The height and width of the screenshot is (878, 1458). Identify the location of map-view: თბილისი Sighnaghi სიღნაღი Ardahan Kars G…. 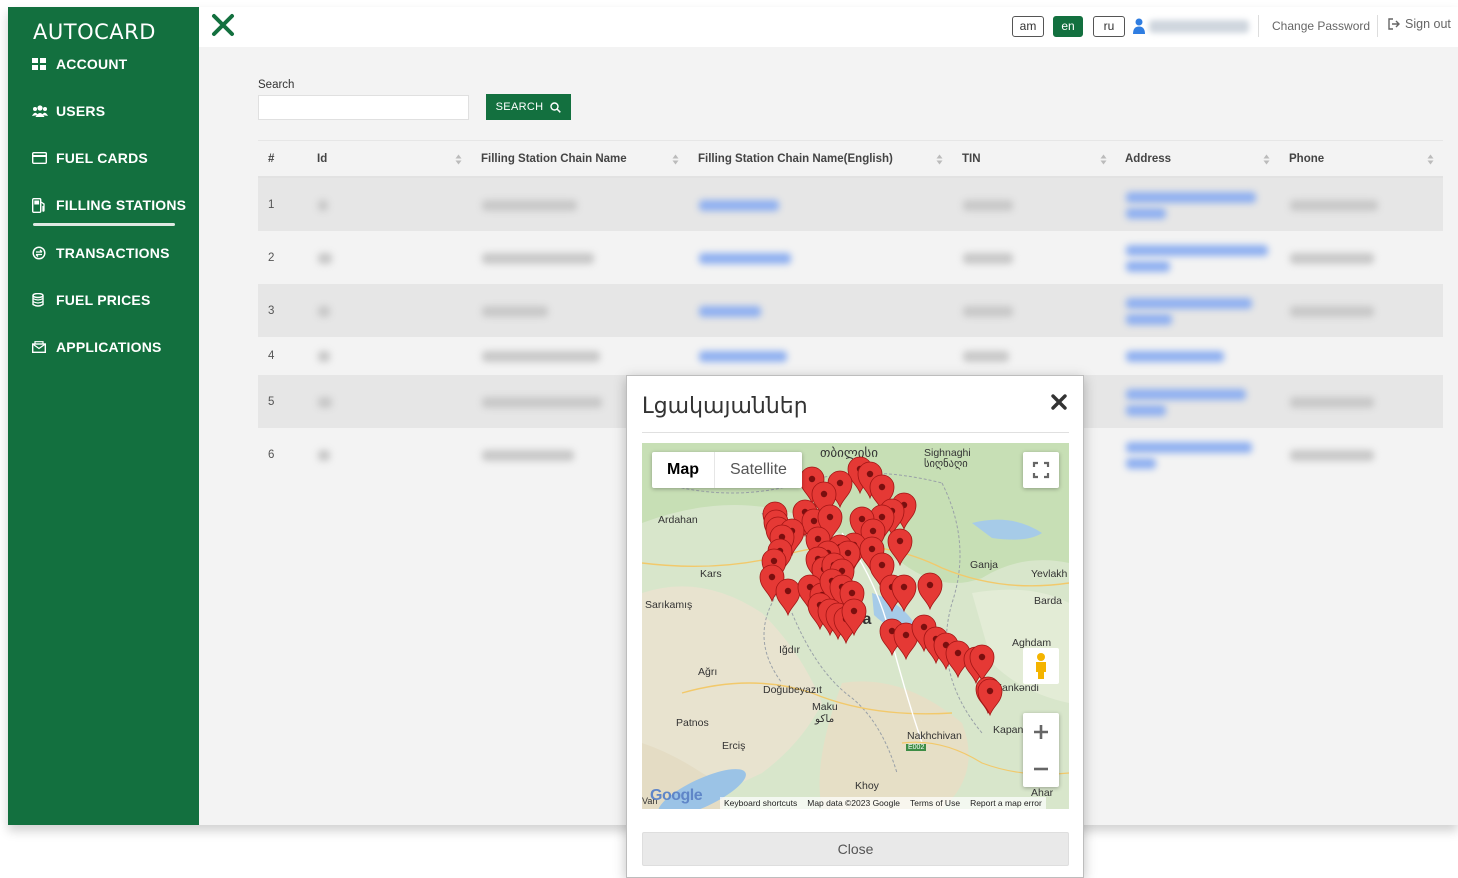
(855, 626).